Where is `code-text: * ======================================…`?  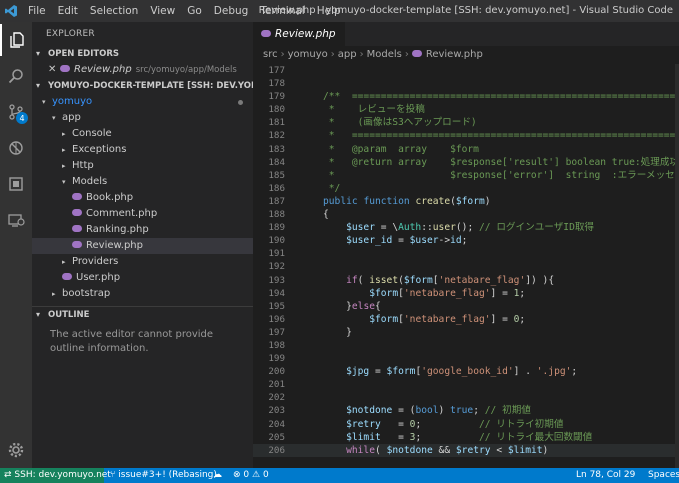
code-text: * ======================================… is located at coordinates (503, 136).